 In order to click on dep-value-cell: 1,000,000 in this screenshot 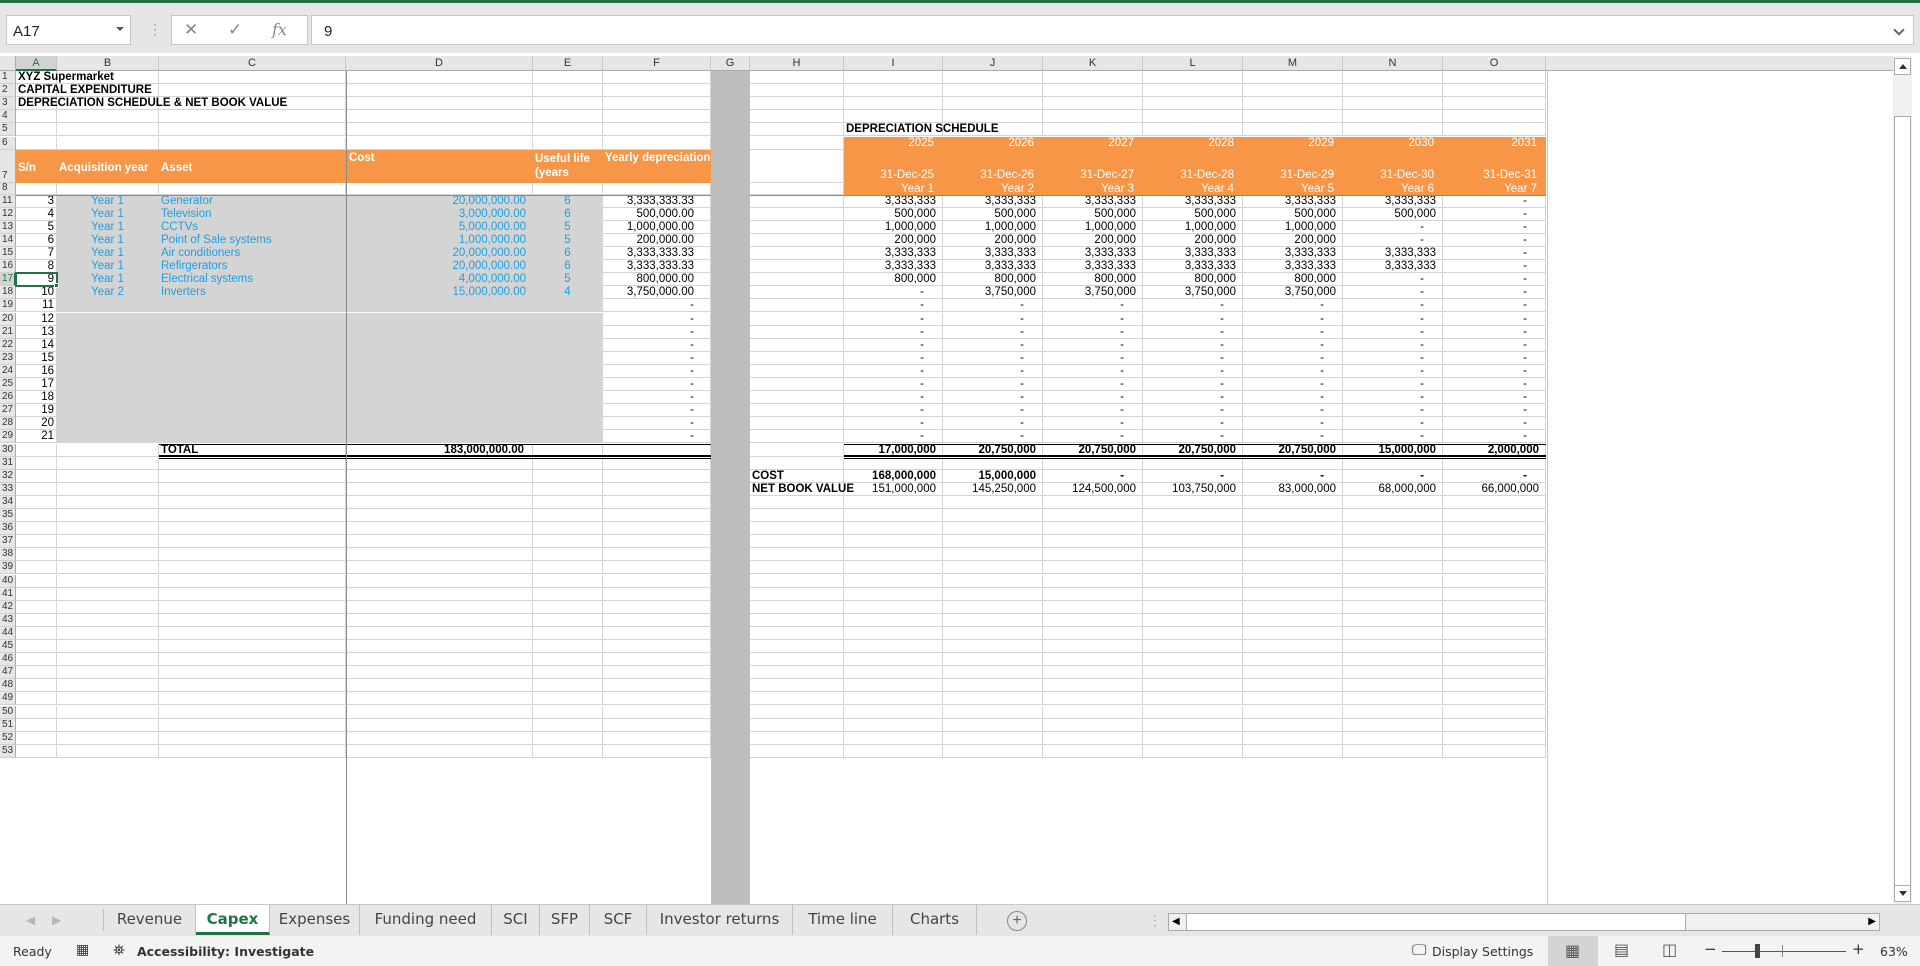, I will do `click(893, 227)`.